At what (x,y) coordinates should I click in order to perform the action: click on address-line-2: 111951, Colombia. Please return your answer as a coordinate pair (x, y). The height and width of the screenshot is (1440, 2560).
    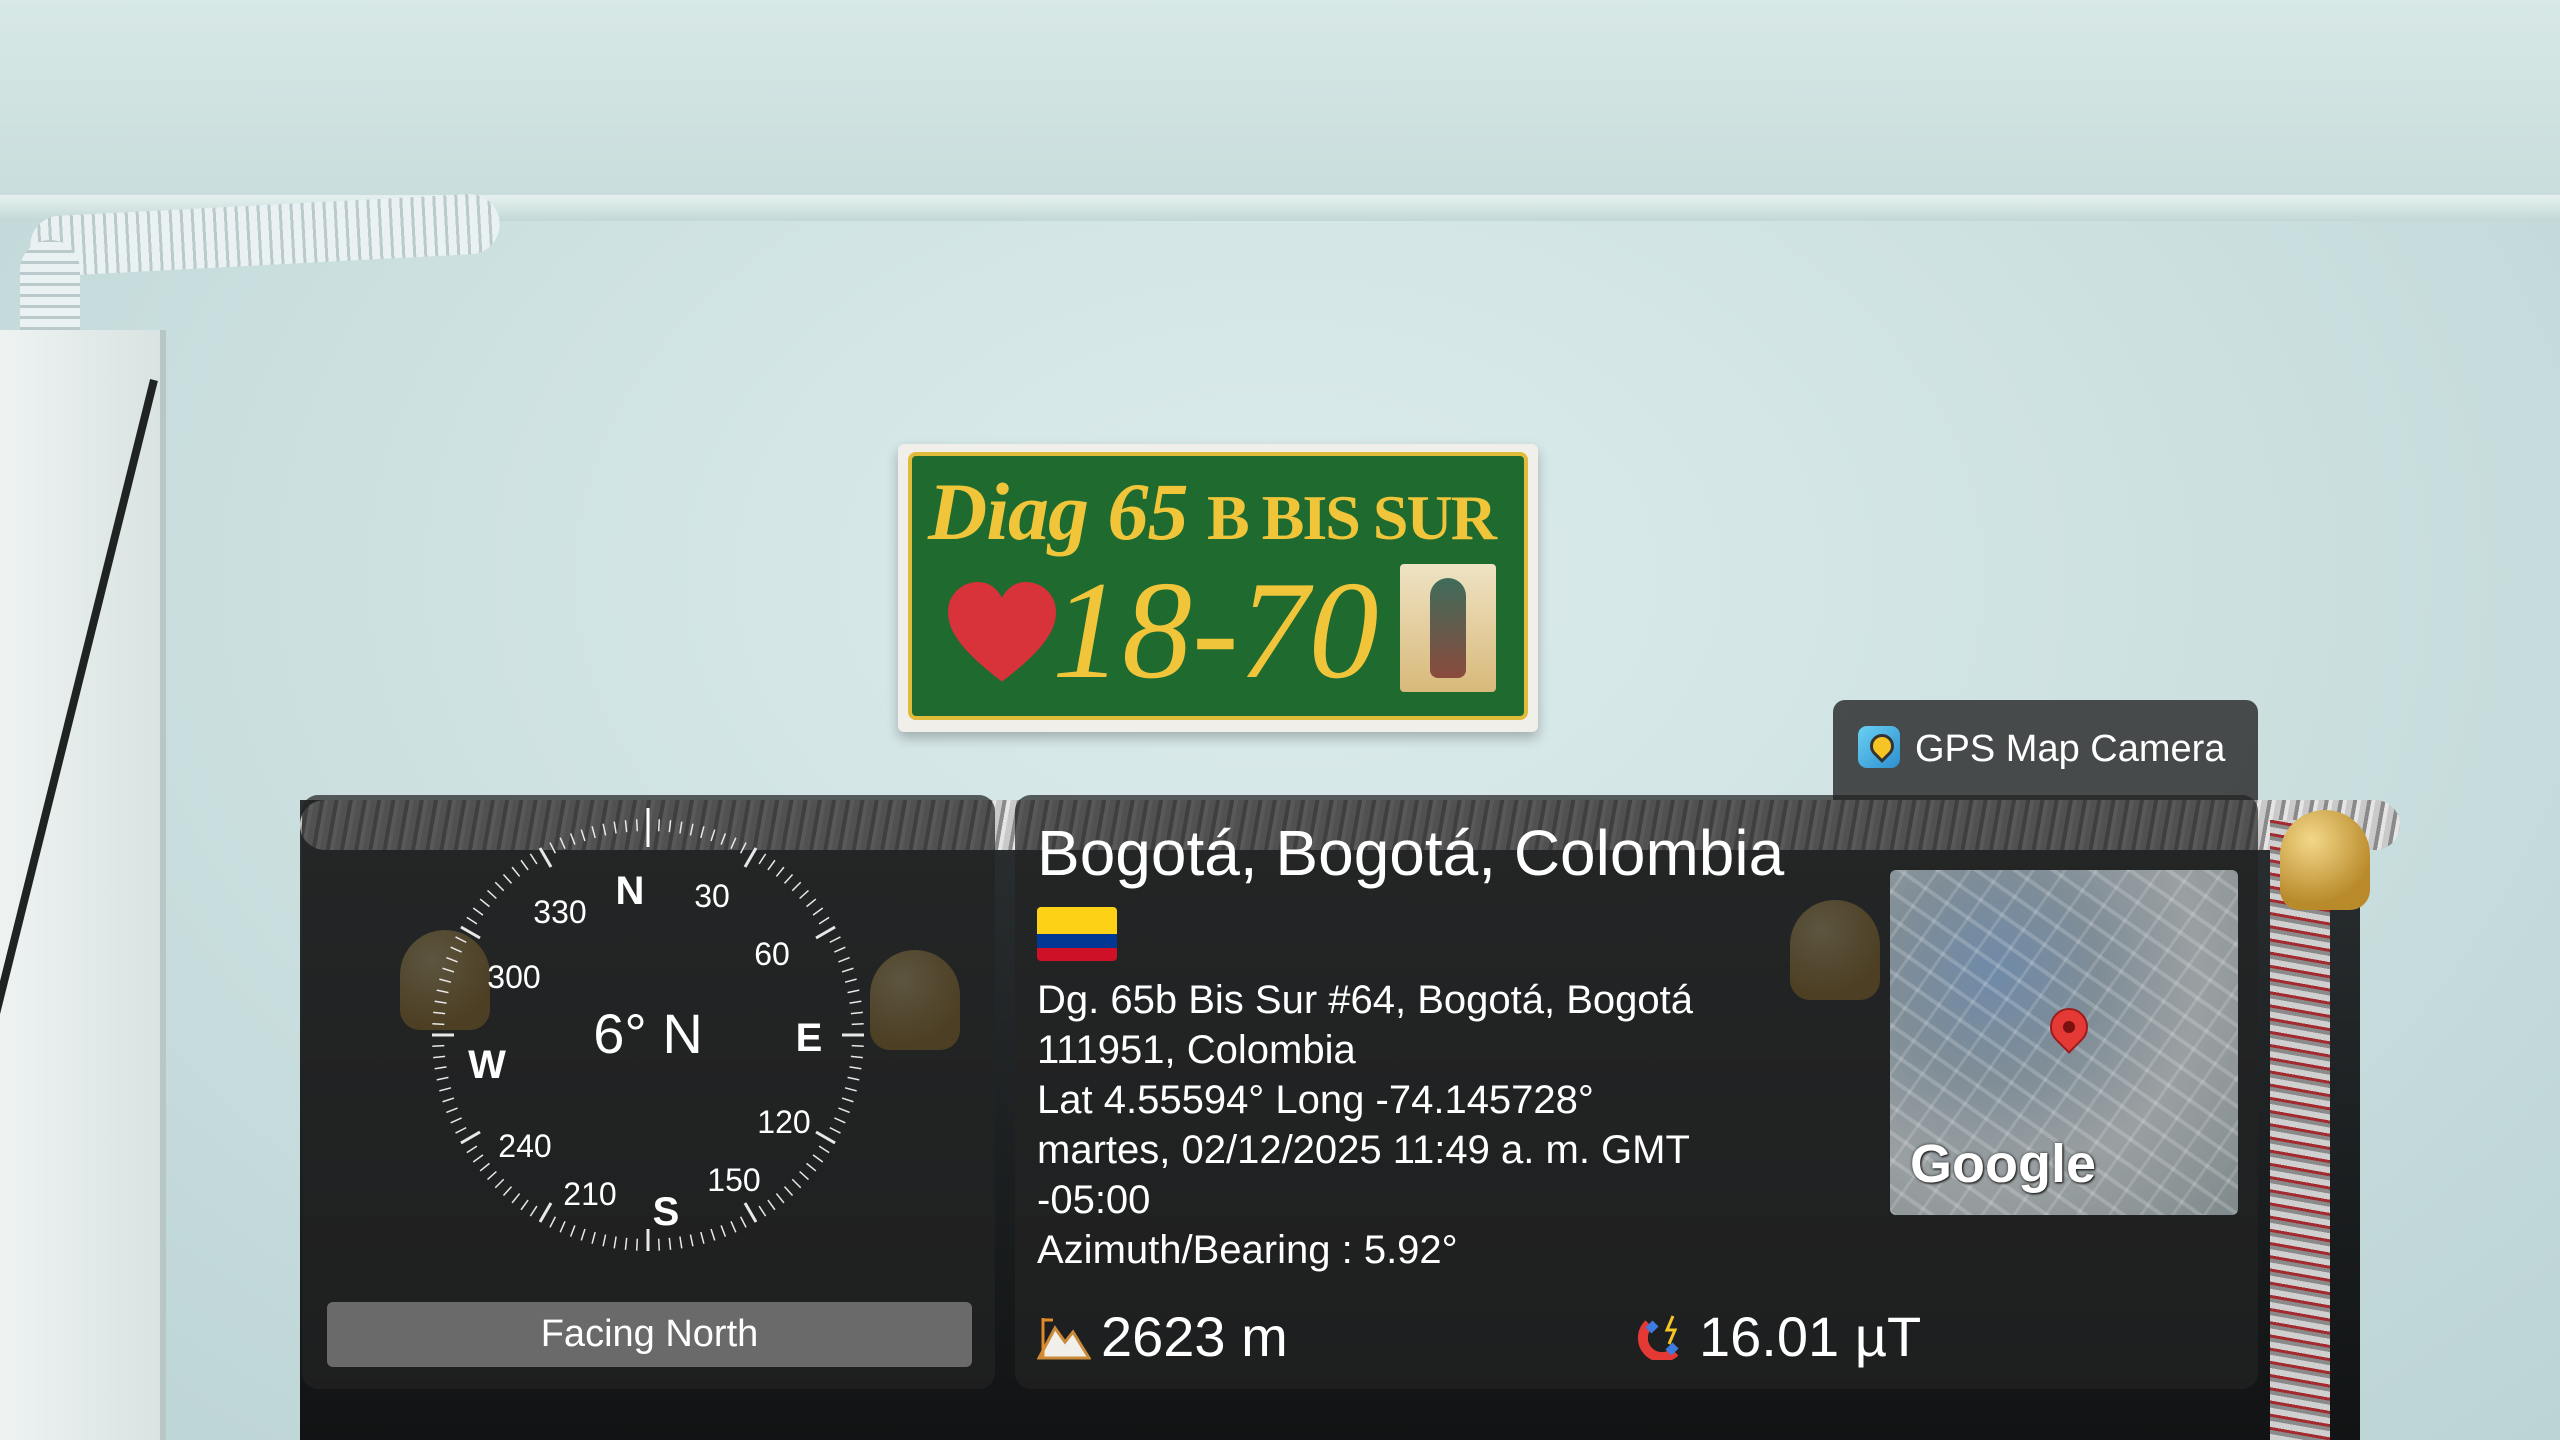
    Looking at the image, I should click on (1196, 1050).